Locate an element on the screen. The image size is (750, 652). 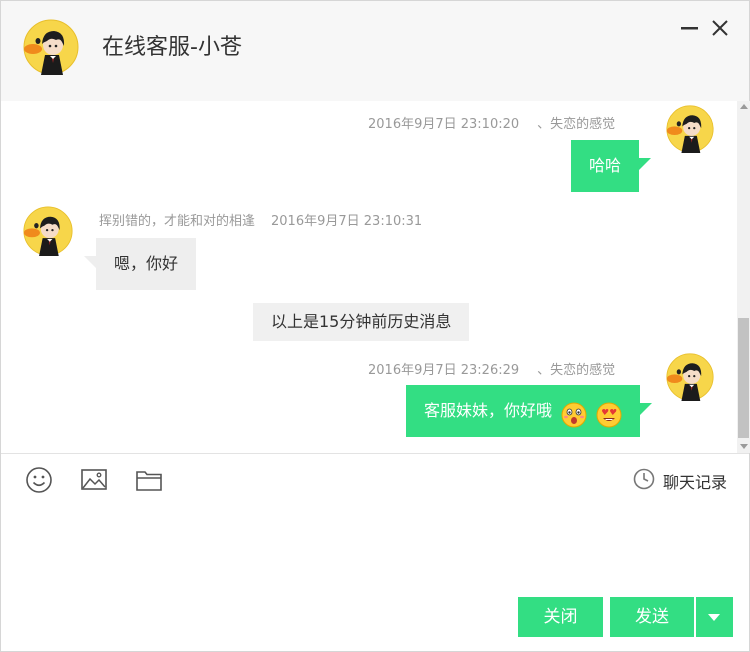
message-bubble-outgoing: 哈哈 is located at coordinates (611, 166).